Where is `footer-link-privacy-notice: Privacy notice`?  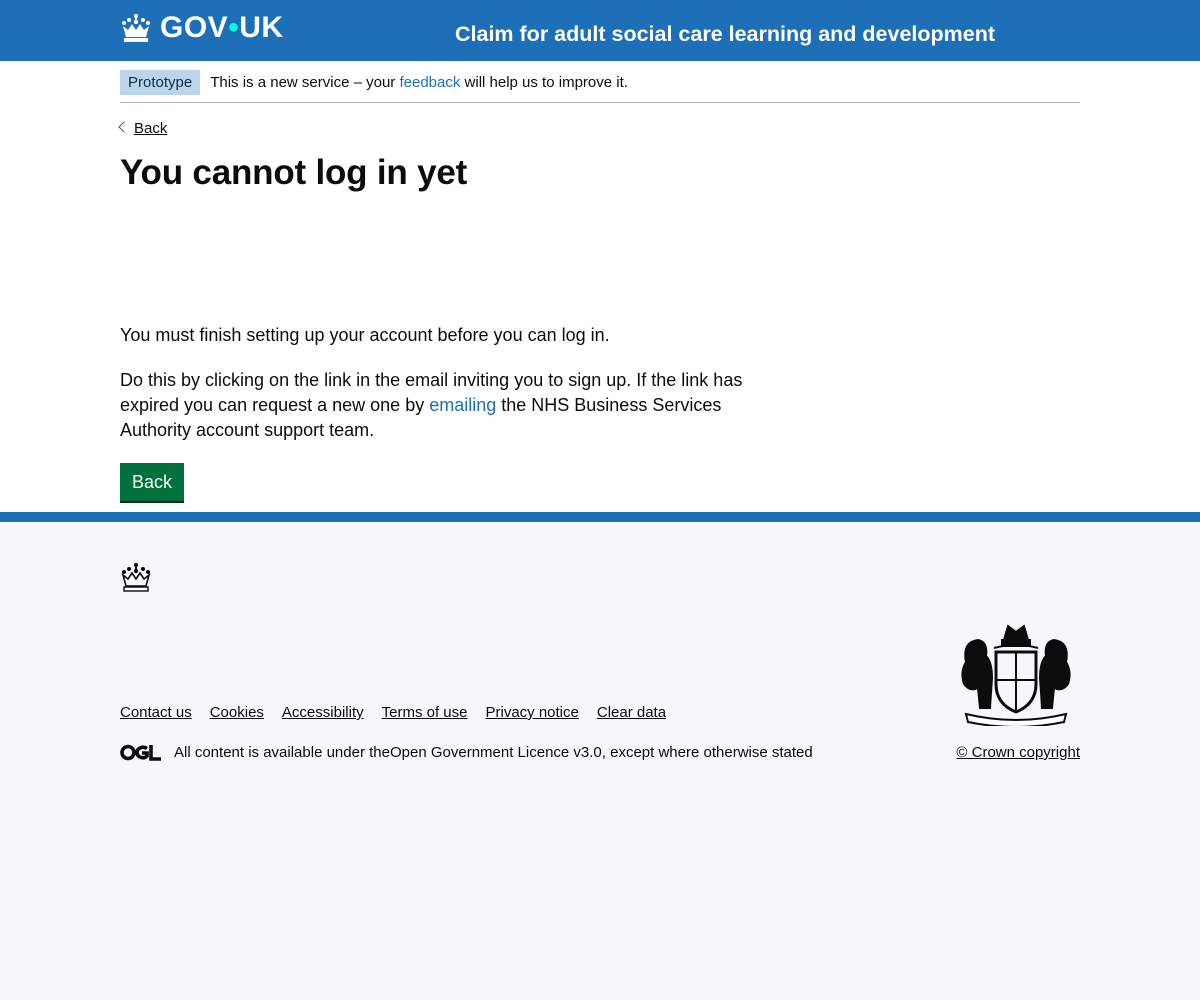
footer-link-privacy-notice: Privacy notice is located at coordinates (531, 712).